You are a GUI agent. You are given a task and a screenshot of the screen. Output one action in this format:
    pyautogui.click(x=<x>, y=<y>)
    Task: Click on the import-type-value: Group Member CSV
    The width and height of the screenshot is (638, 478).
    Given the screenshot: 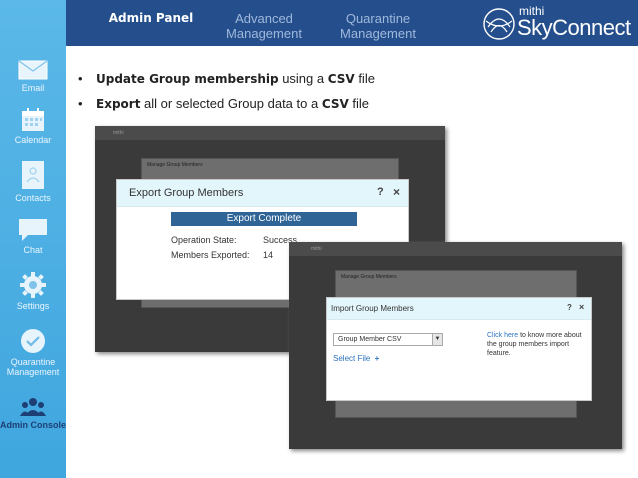 What is the action you would take?
    pyautogui.click(x=370, y=339)
    